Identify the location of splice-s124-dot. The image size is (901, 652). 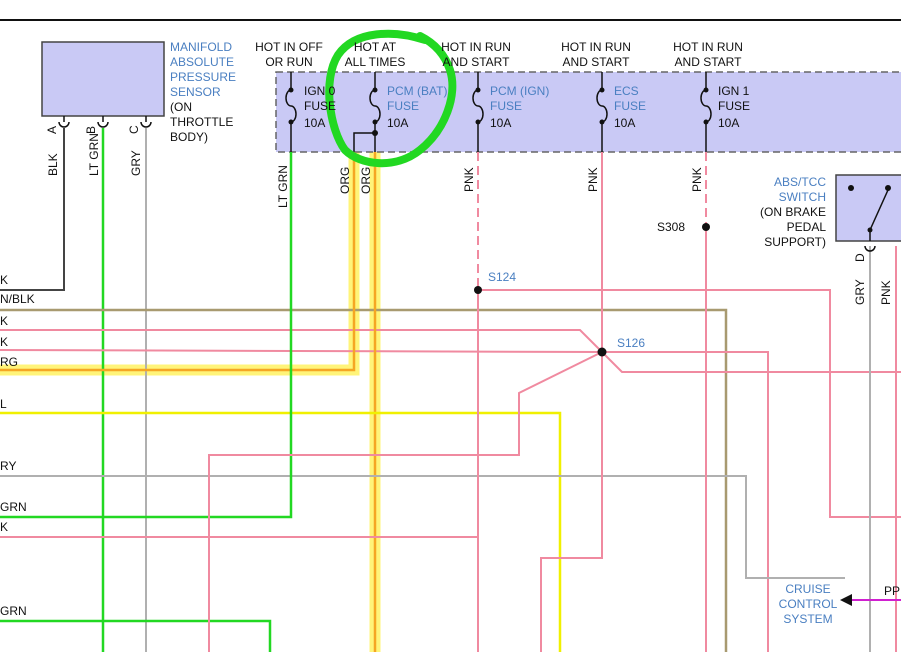
(478, 290).